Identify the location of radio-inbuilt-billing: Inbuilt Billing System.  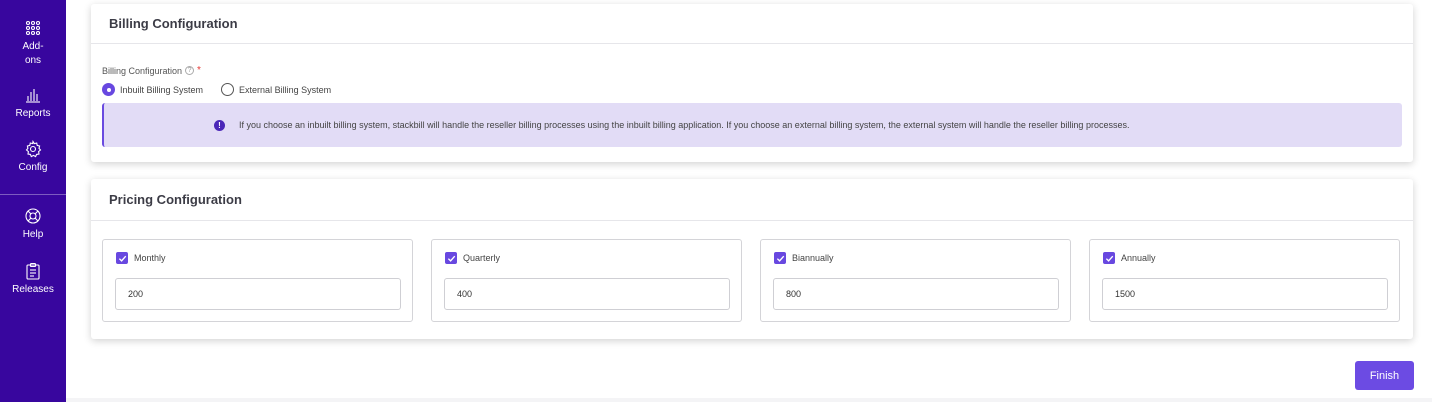
(152, 89).